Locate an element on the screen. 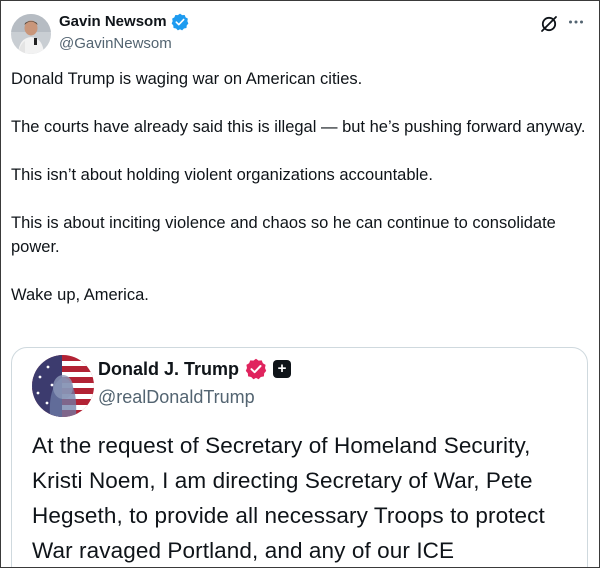 This screenshot has height=568, width=600. quoted-author-name-text: Donald J. Trump is located at coordinates (168, 369).